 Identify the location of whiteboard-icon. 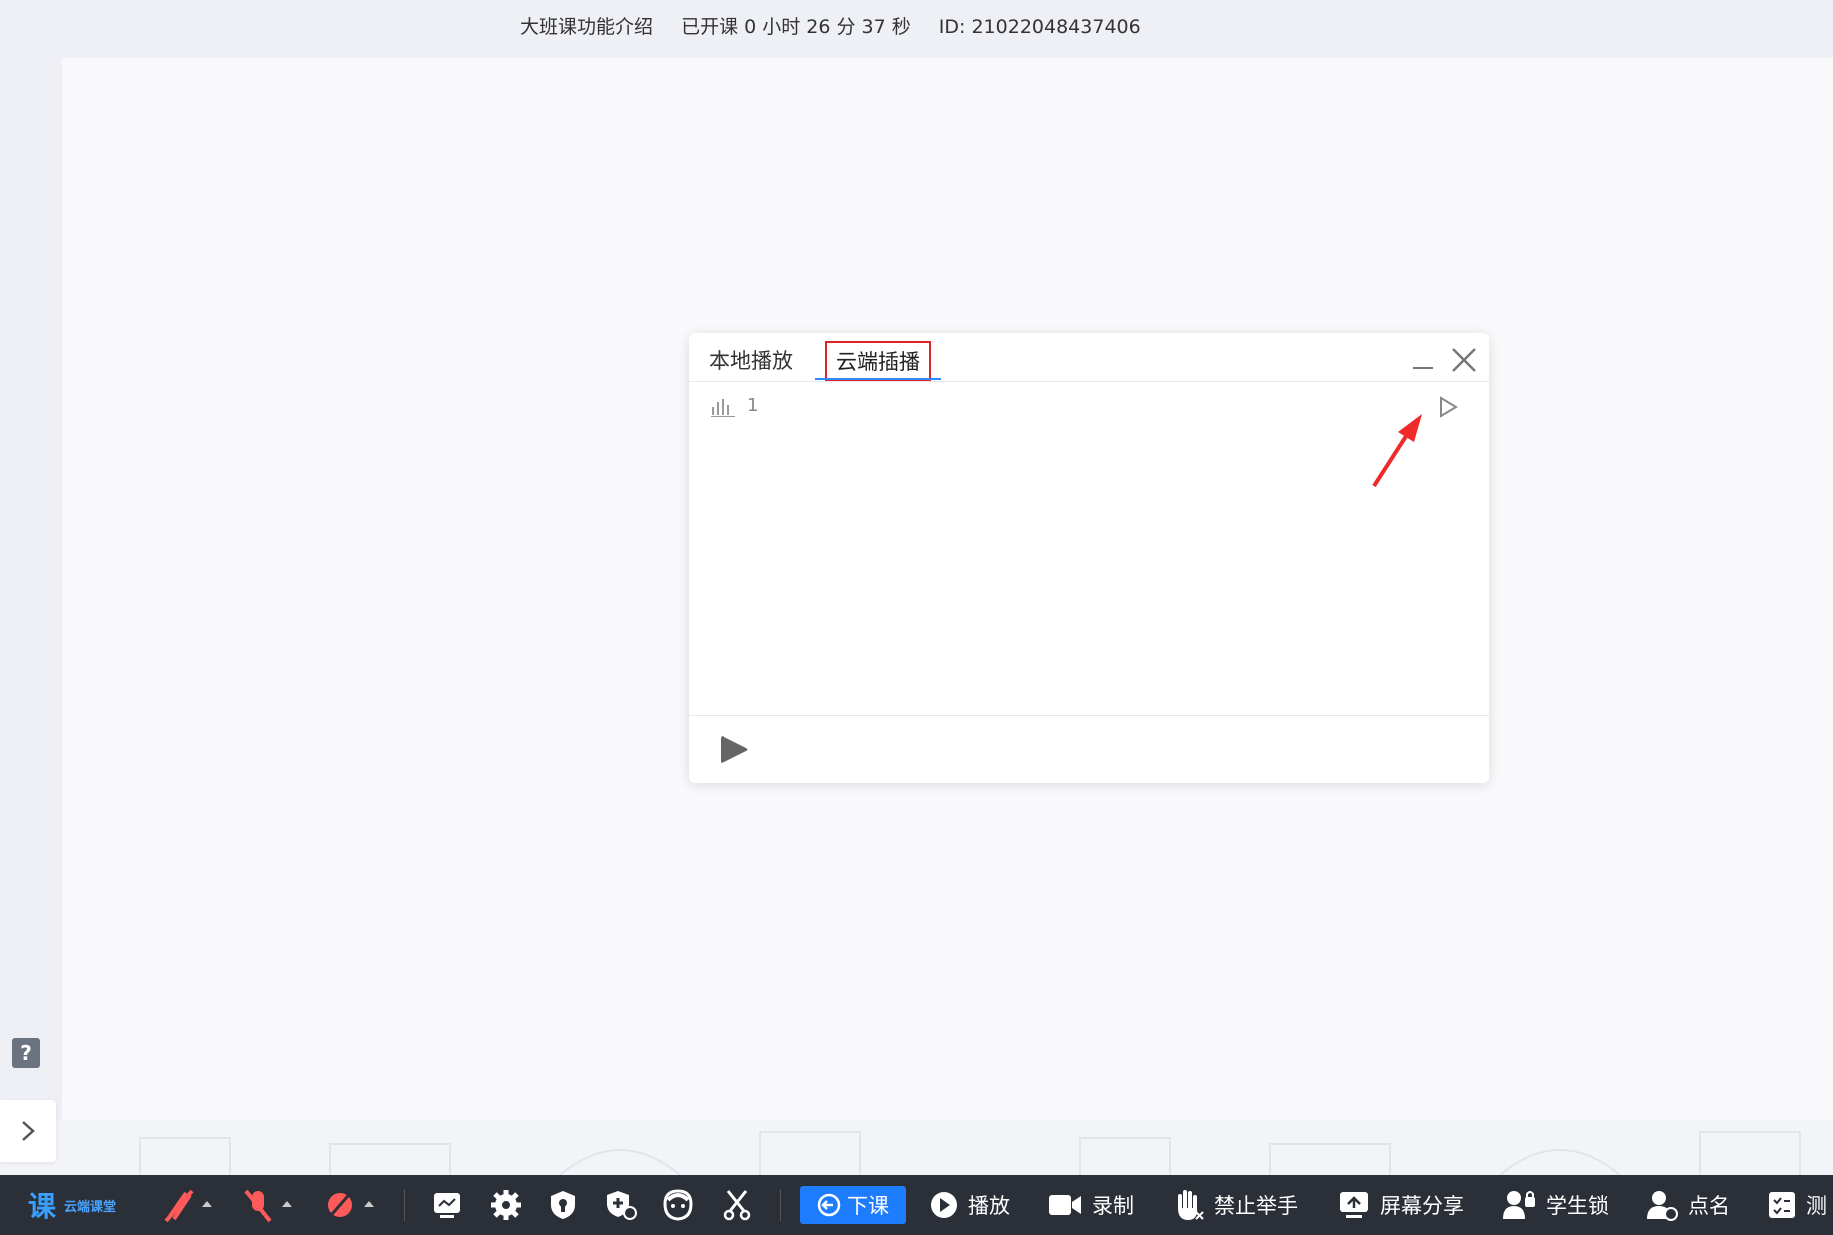
(447, 1205).